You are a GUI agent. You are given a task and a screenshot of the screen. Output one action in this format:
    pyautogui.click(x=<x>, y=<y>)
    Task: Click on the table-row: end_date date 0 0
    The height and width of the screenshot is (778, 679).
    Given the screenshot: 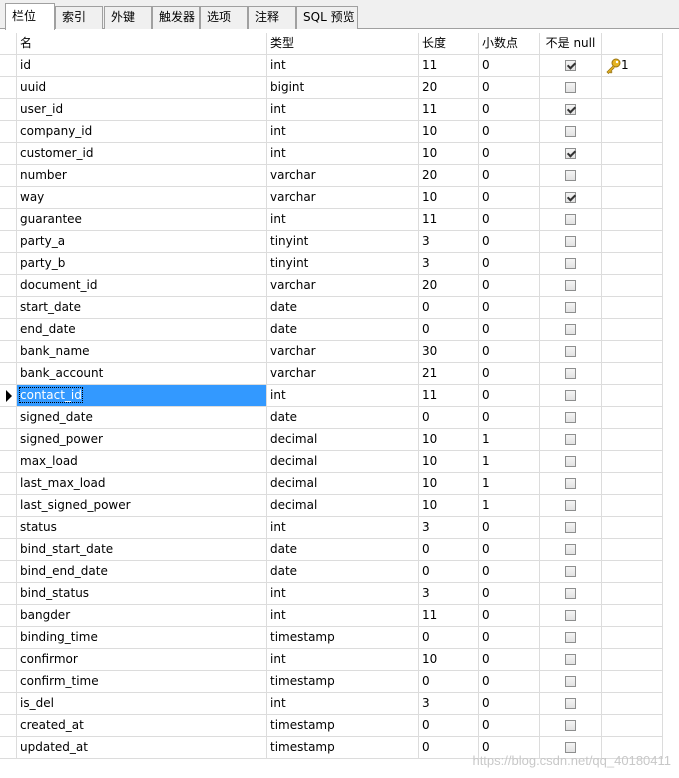 What is the action you would take?
    pyautogui.click(x=339, y=330)
    